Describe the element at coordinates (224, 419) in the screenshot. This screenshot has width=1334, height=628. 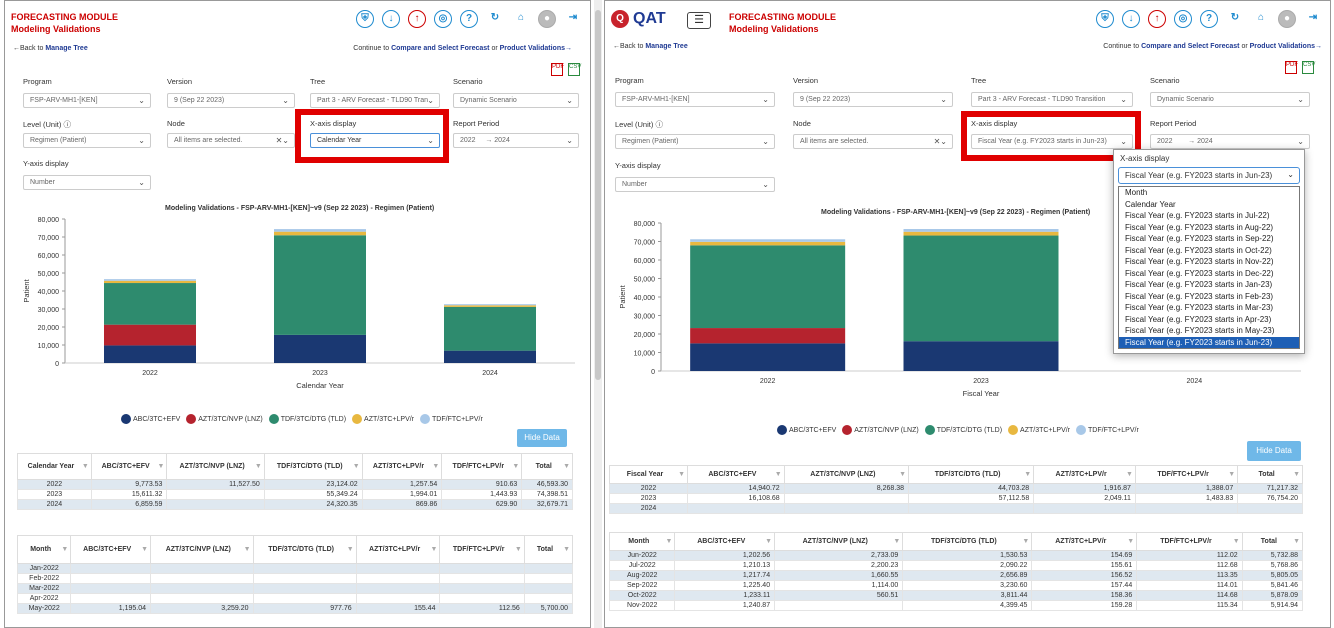
I see `legend-item: AZT/3TC/NVP (LNZ)` at that location.